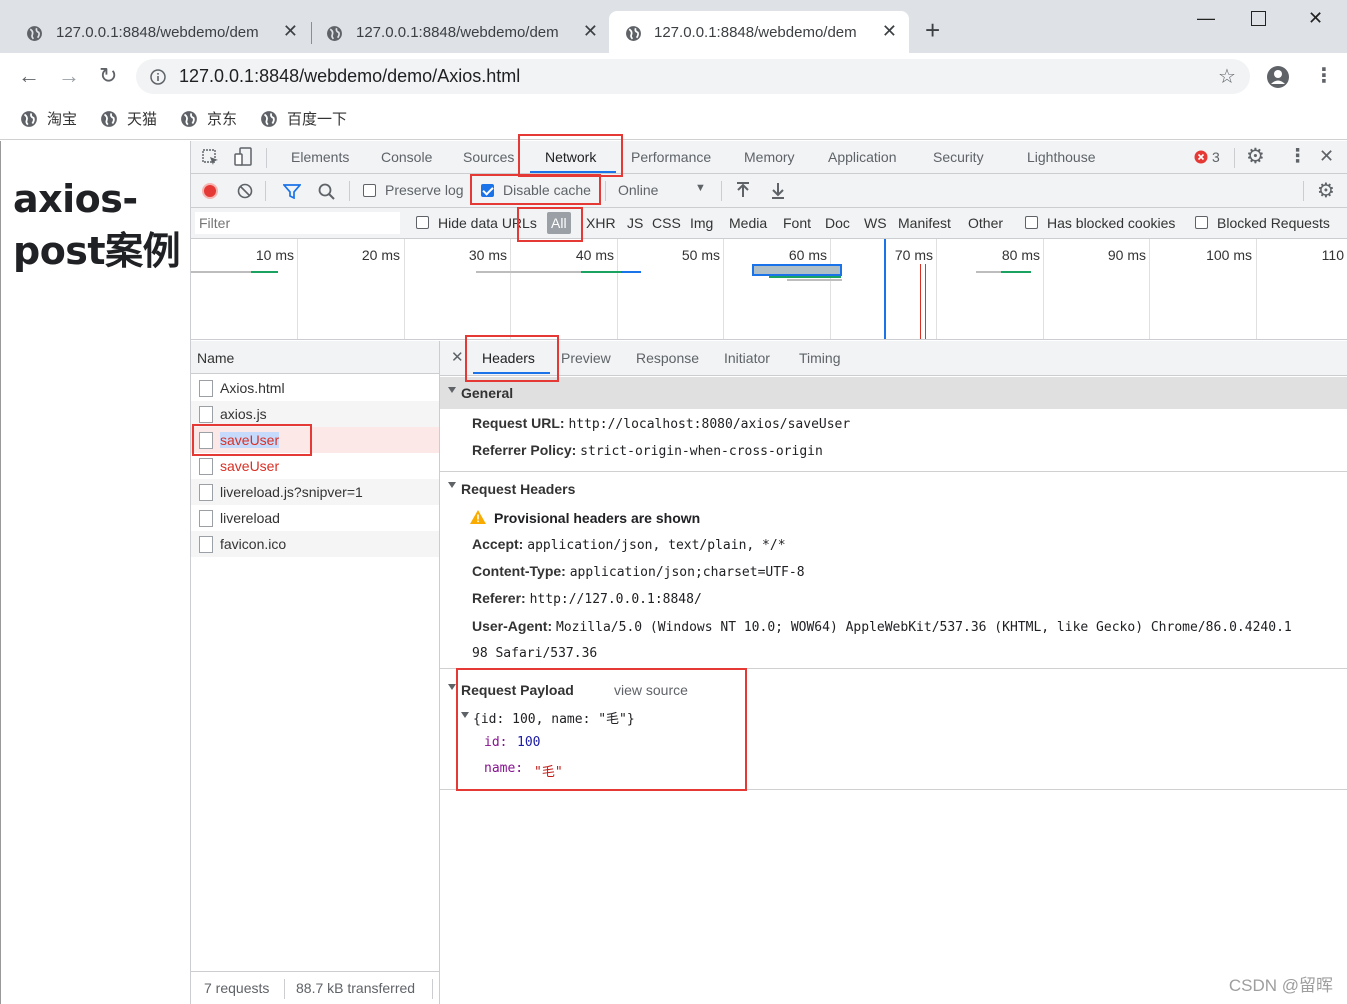 The width and height of the screenshot is (1347, 1004). Describe the element at coordinates (315, 466) in the screenshot. I see `request-row: saveUser` at that location.